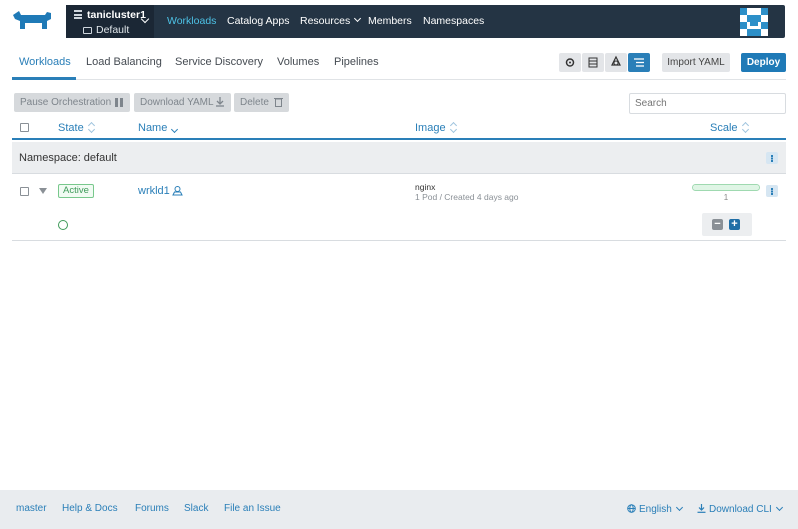 The width and height of the screenshot is (798, 529). Describe the element at coordinates (153, 128) in the screenshot. I see `name-header-label: Name` at that location.